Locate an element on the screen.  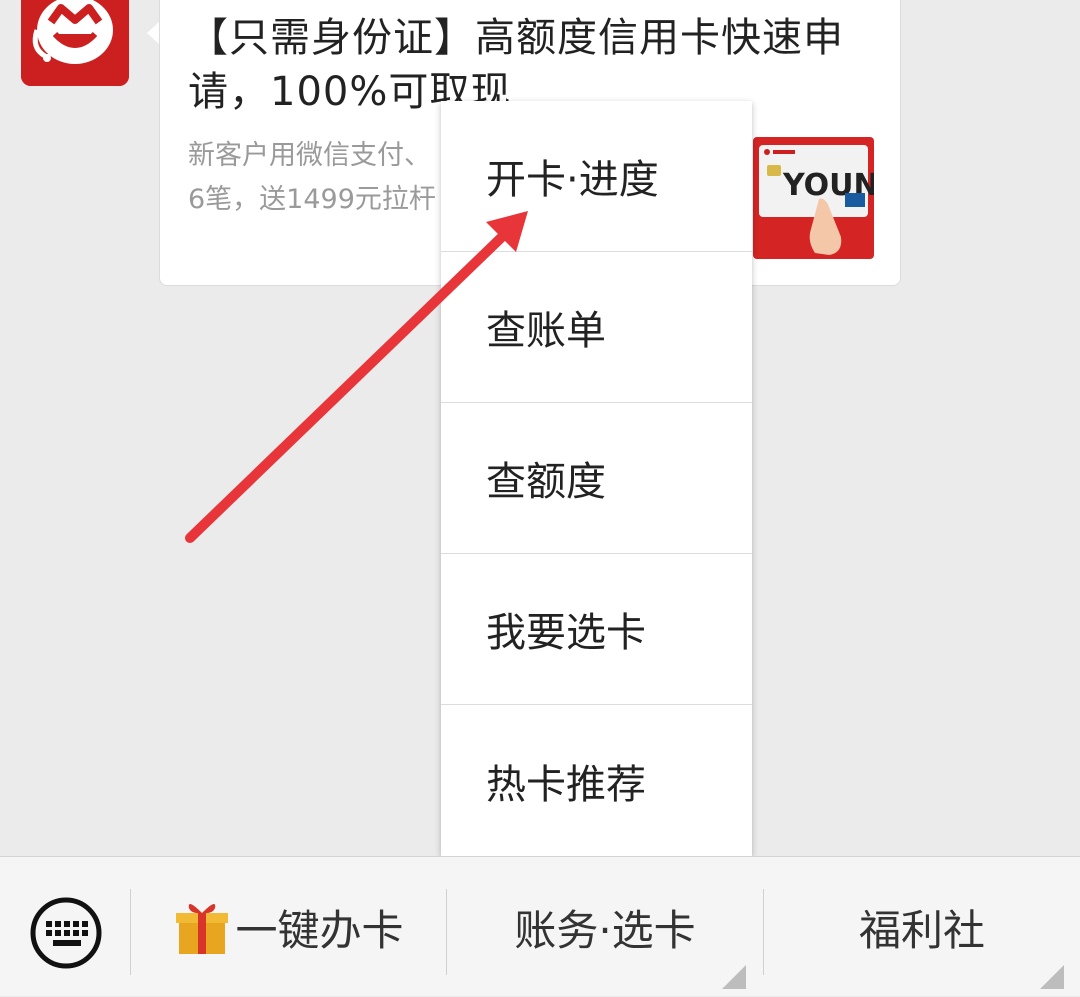
bank-logo-icon is located at coordinates (75, 43).